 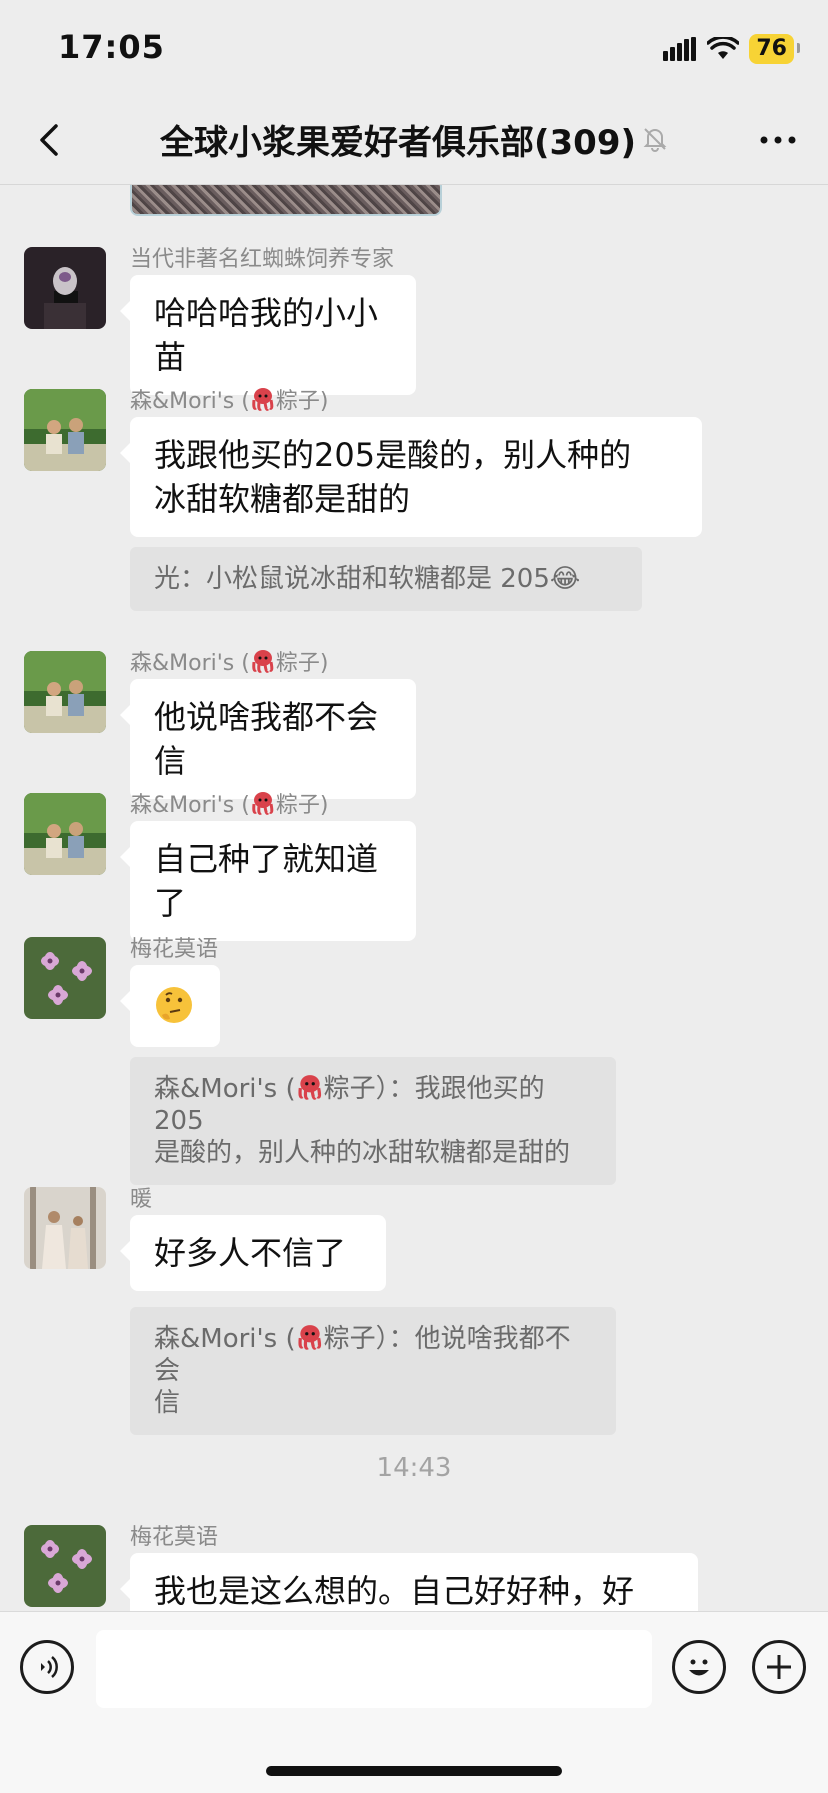 What do you see at coordinates (268, 881) in the screenshot?
I see `message-bubble: 自己种了就知道了` at bounding box center [268, 881].